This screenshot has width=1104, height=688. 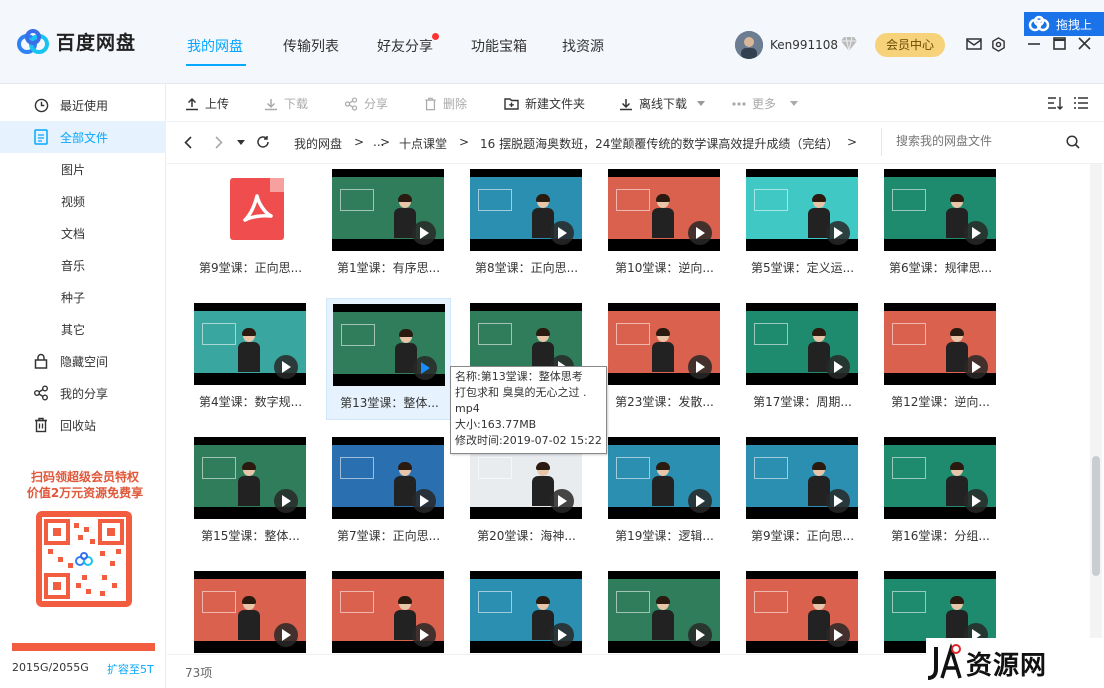 What do you see at coordinates (83, 265) in the screenshot?
I see `sidebar-item-music: 音乐` at bounding box center [83, 265].